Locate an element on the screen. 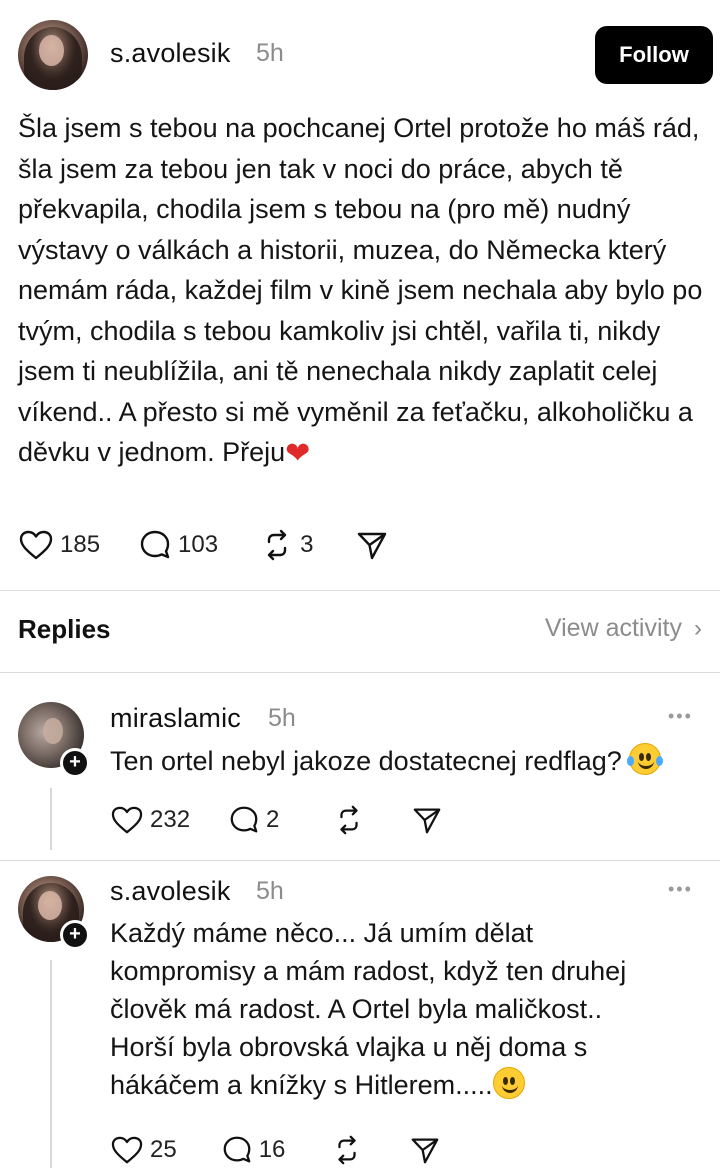 The height and width of the screenshot is (1168, 720). reply-actions: 232 2 is located at coordinates (291, 820).